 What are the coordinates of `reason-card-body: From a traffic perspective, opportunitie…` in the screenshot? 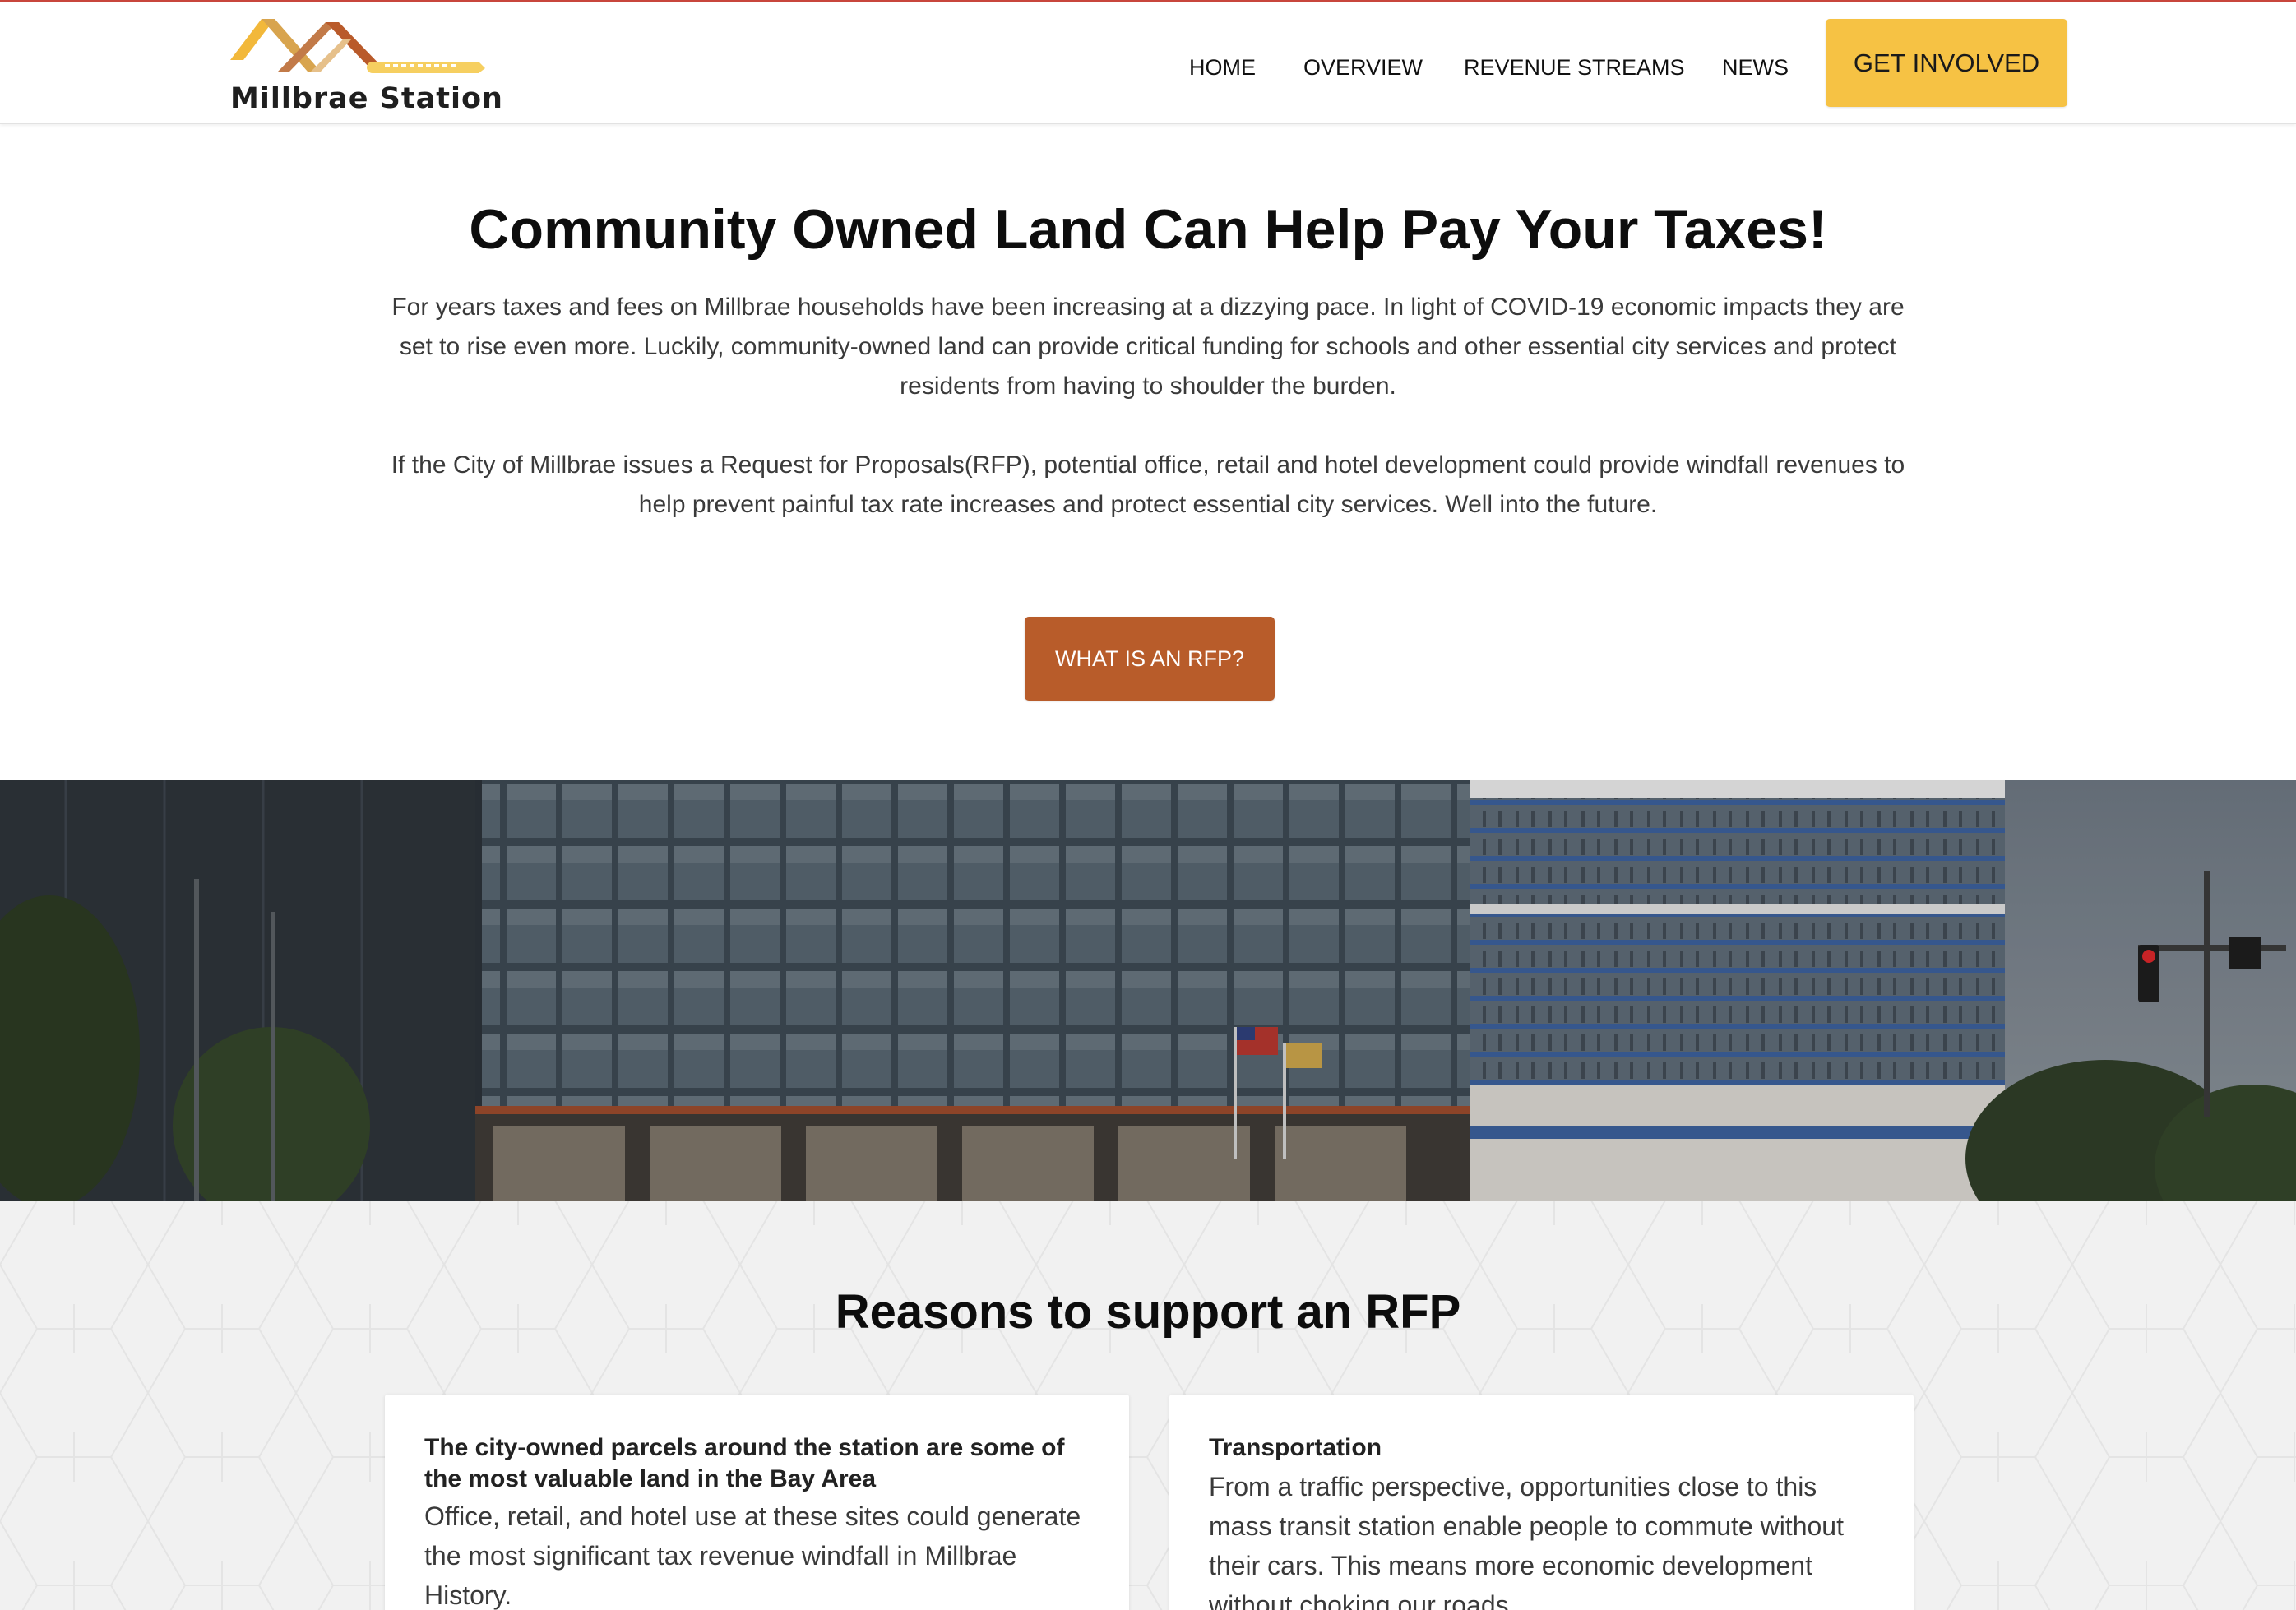 It's located at (1526, 1541).